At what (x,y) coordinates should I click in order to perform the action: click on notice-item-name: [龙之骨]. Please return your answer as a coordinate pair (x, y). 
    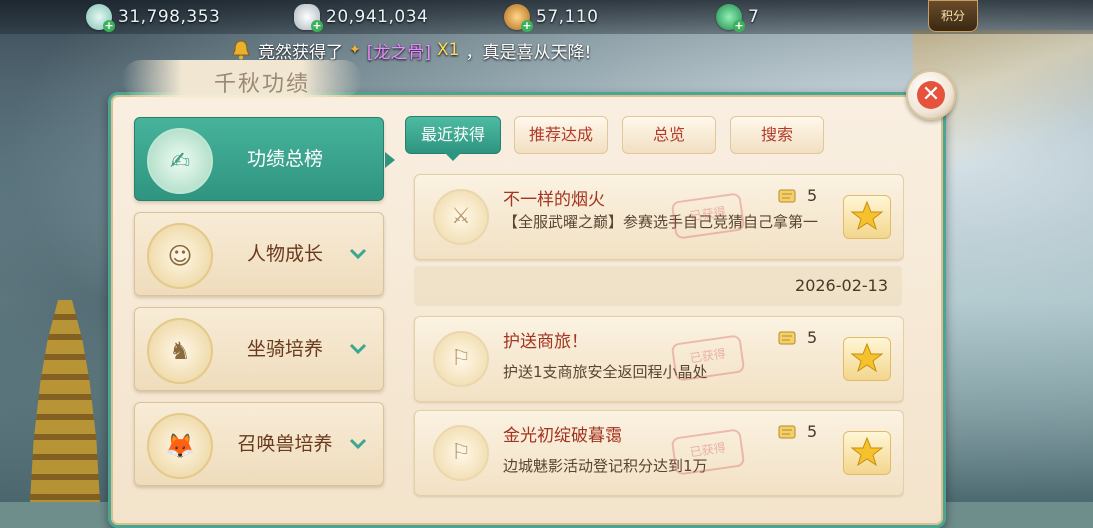
    Looking at the image, I should click on (398, 52).